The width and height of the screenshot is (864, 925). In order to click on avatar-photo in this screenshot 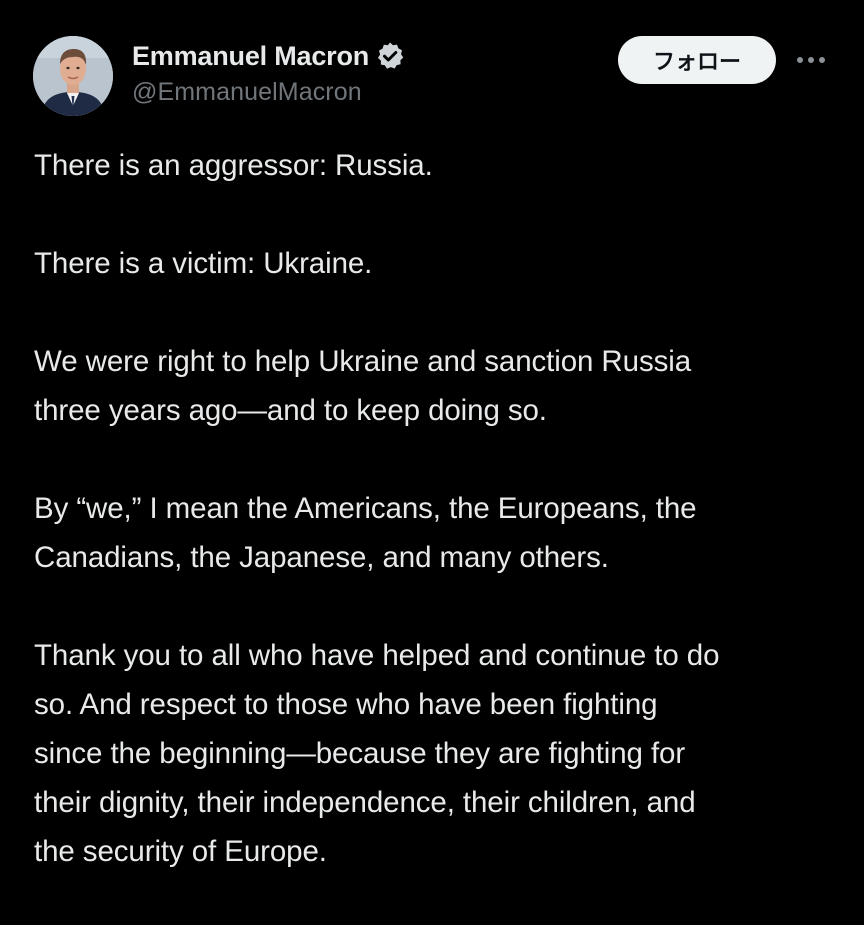, I will do `click(73, 76)`.